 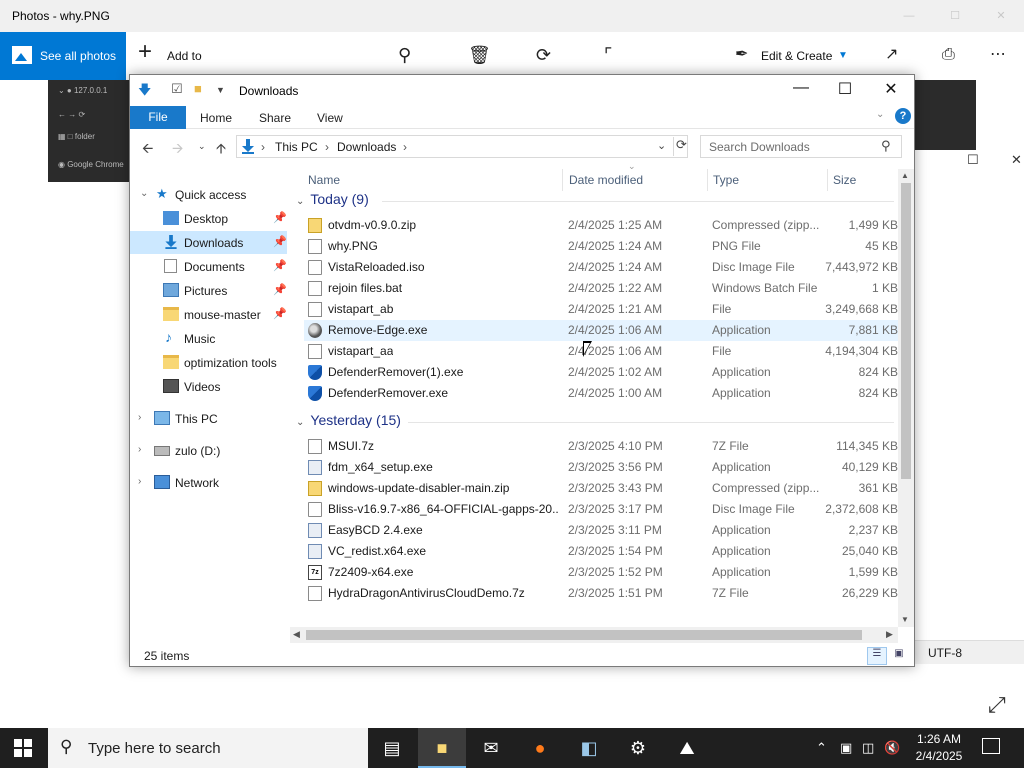 I want to click on notepad-taskbar-icon: ◧, so click(x=589, y=748).